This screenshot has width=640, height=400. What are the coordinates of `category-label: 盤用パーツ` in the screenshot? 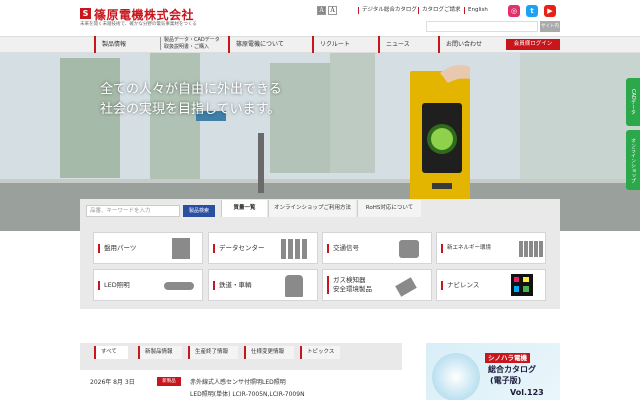 It's located at (117, 248).